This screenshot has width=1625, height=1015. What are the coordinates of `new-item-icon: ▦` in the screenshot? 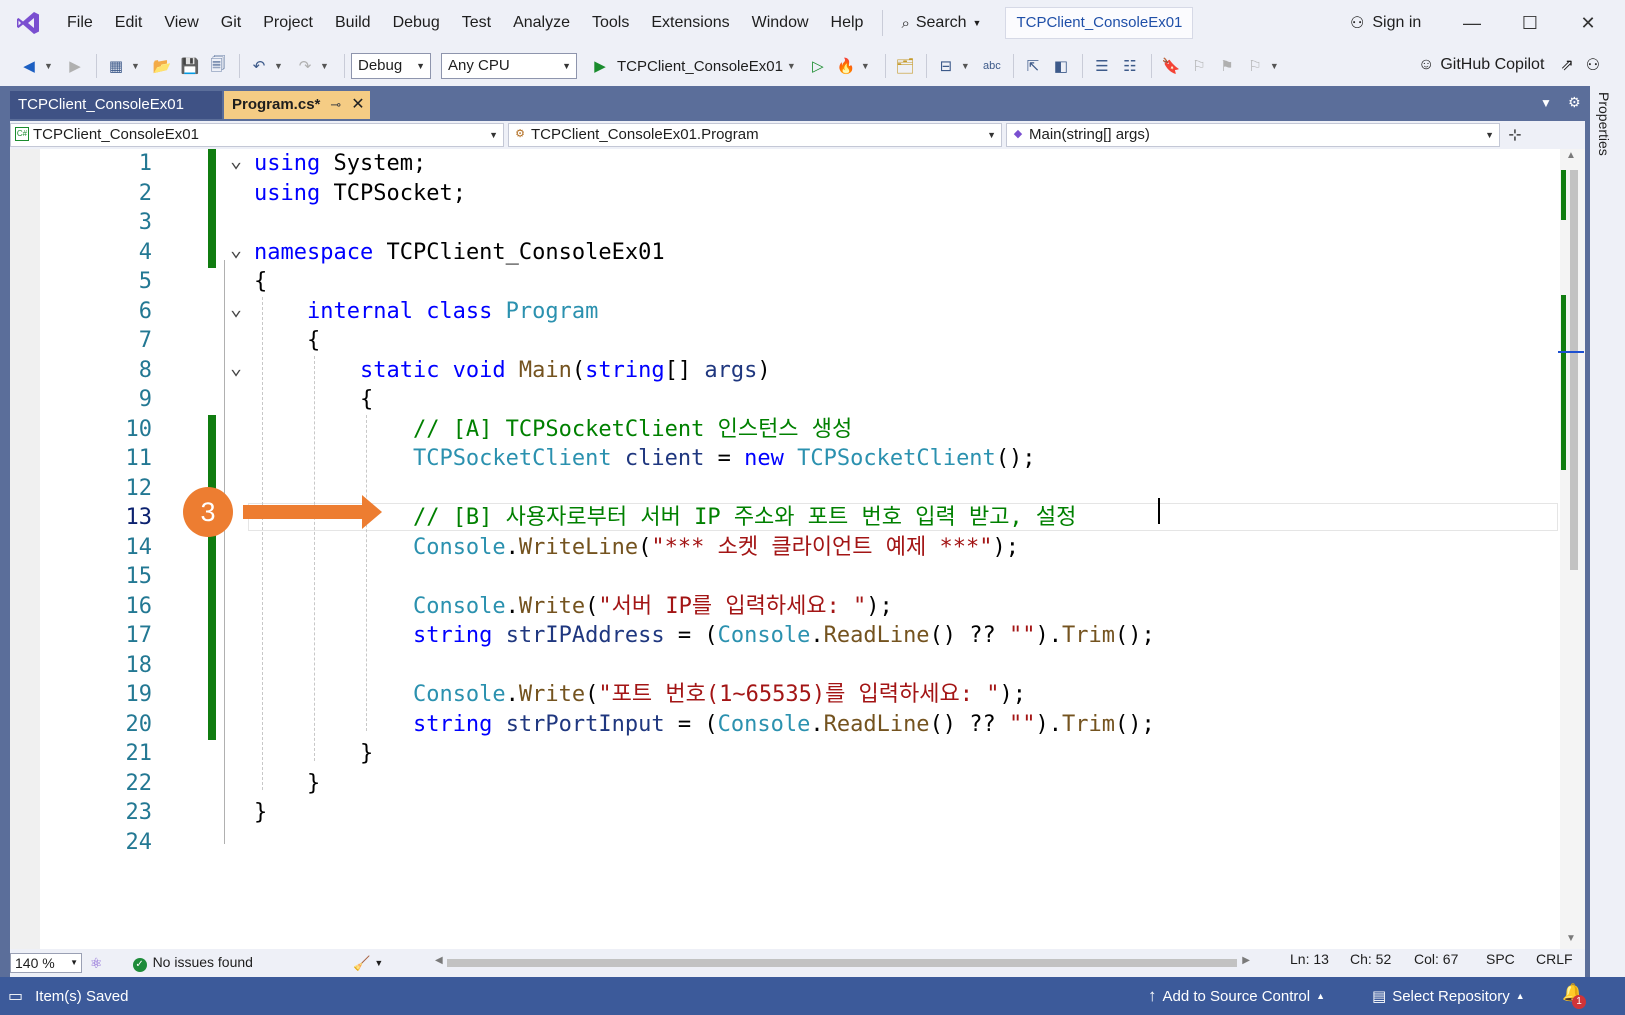 It's located at (116, 66).